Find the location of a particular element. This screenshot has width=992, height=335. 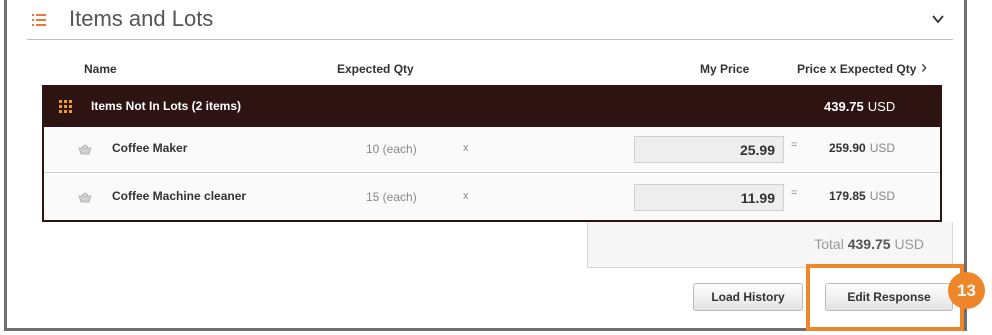

chevron-down-icon is located at coordinates (938, 19).